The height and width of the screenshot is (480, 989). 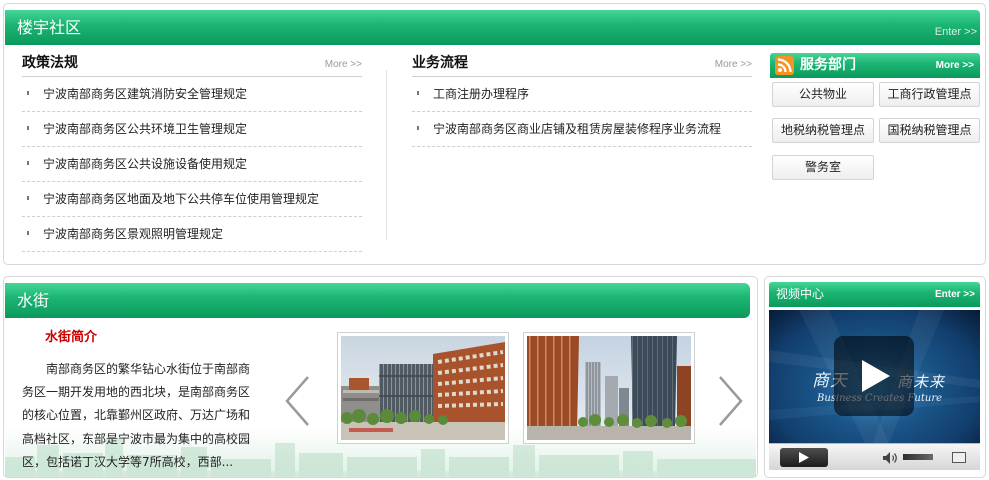 I want to click on service-button-police: 警务室, so click(x=823, y=167).